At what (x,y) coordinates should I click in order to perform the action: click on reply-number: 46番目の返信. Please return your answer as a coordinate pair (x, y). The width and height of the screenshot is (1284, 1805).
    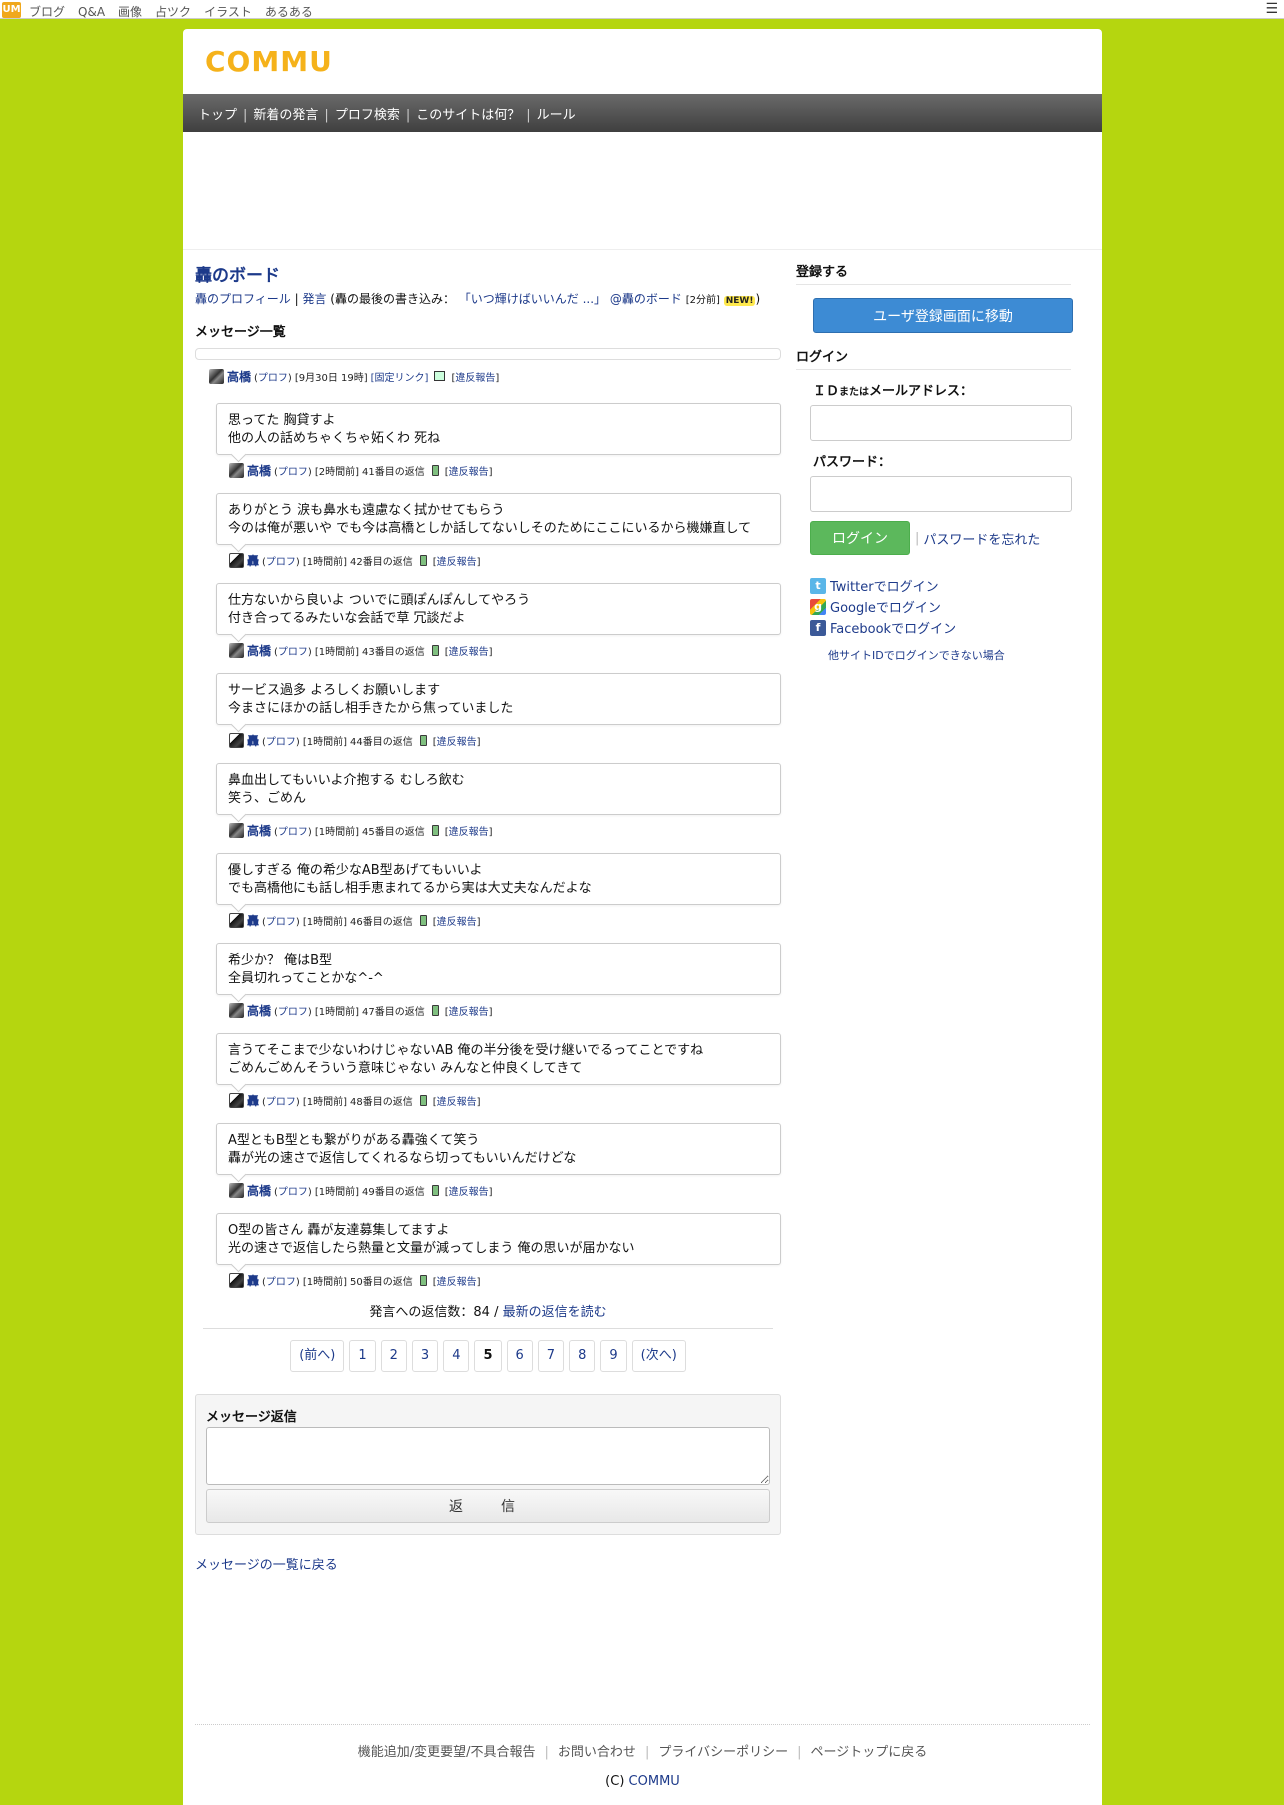
    Looking at the image, I should click on (381, 922).